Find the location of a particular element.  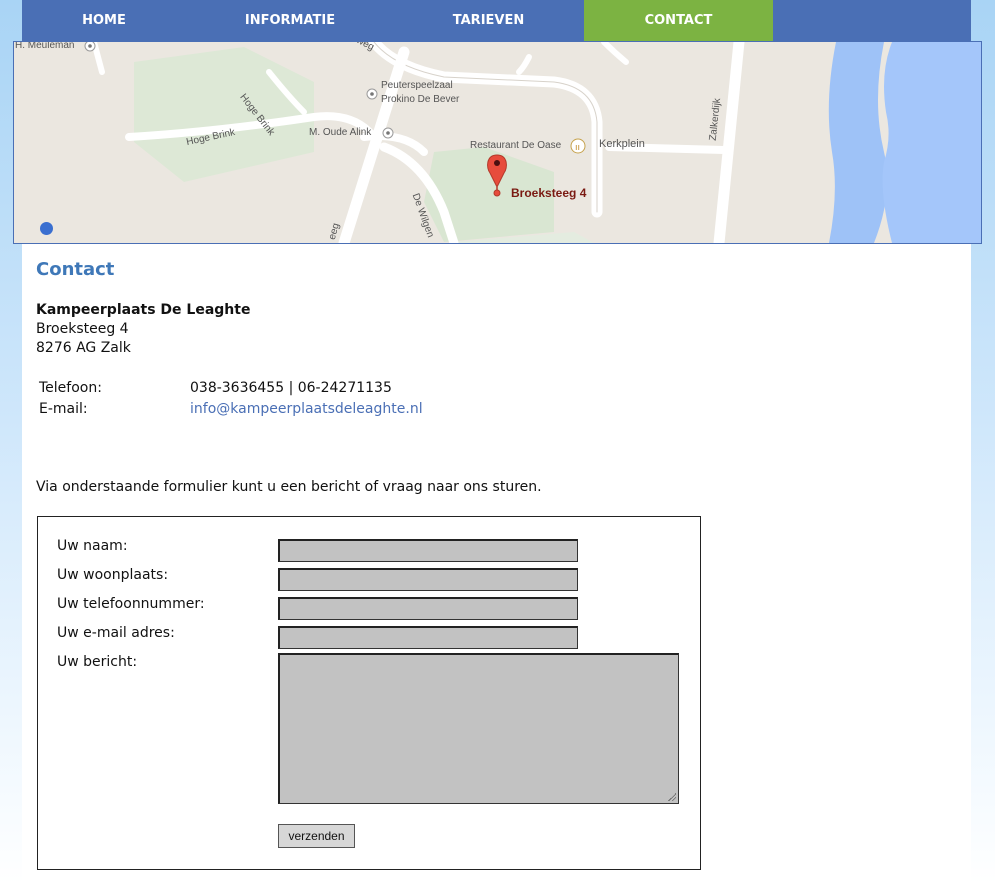

map-marker-label: Broeksteeg 4 is located at coordinates (549, 193).